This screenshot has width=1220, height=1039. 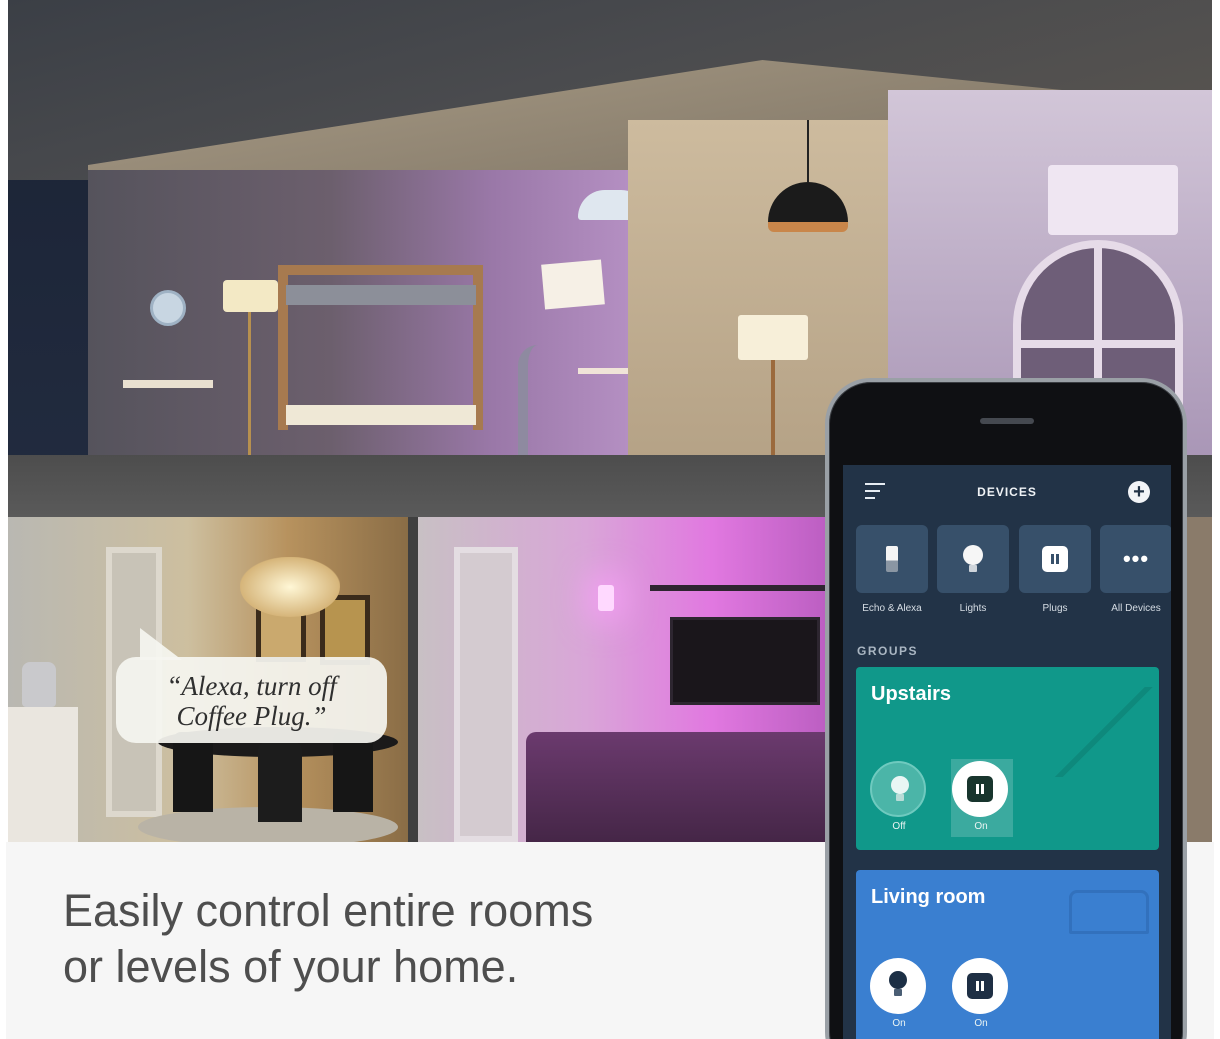 What do you see at coordinates (606, 598) in the screenshot?
I see `wall-sconce` at bounding box center [606, 598].